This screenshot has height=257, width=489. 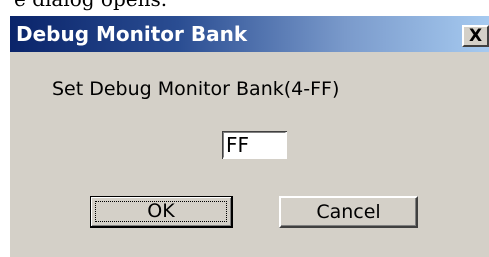 I want to click on bank-input, so click(x=254, y=145).